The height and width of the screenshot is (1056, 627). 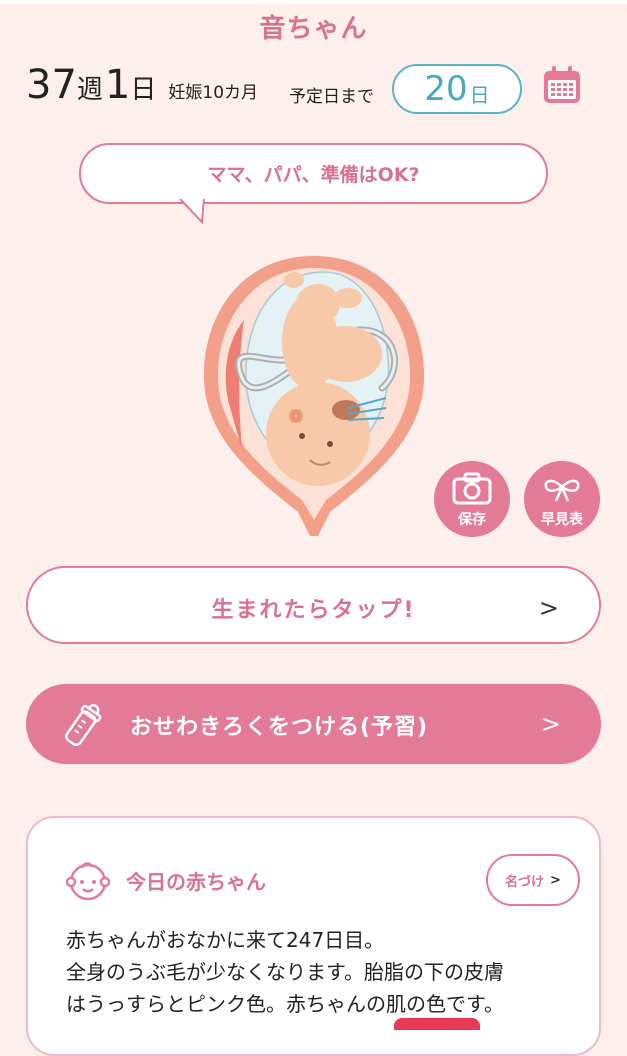 I want to click on born-tap-button: 生まれたらタップ! >, so click(x=313, y=605).